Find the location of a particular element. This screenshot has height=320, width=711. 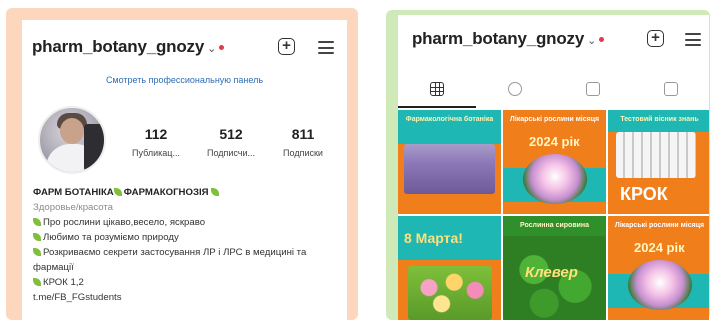

grid-icon is located at coordinates (437, 89).